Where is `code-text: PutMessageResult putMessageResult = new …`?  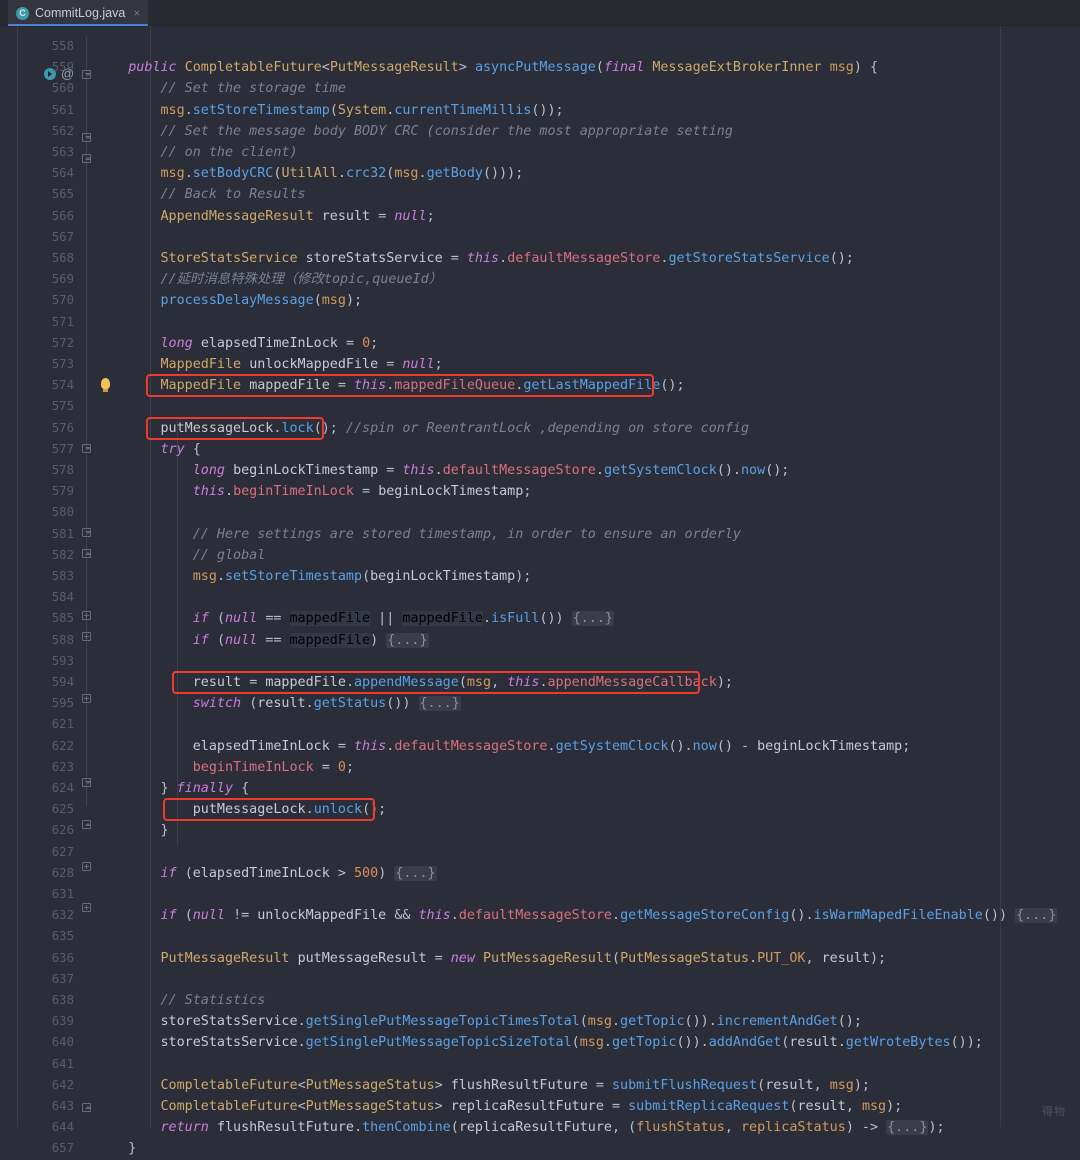
code-text: PutMessageResult putMessageResult = new … is located at coordinates (491, 958).